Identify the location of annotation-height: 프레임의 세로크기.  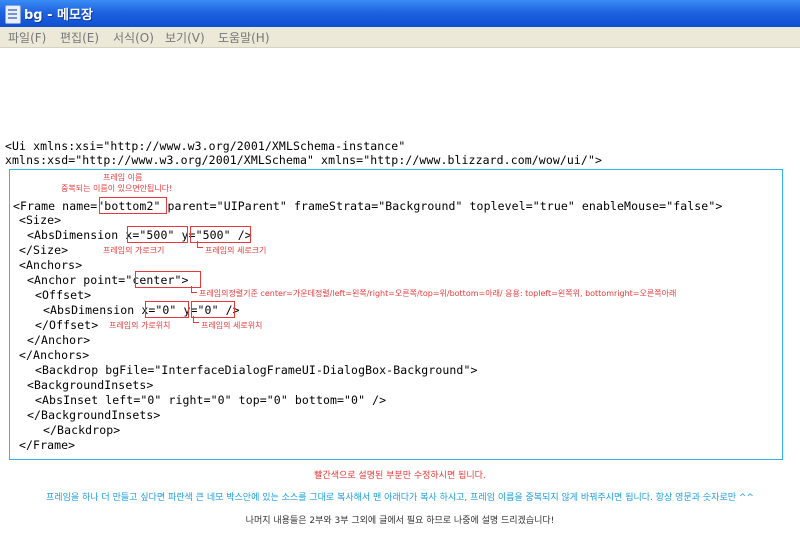
(236, 250).